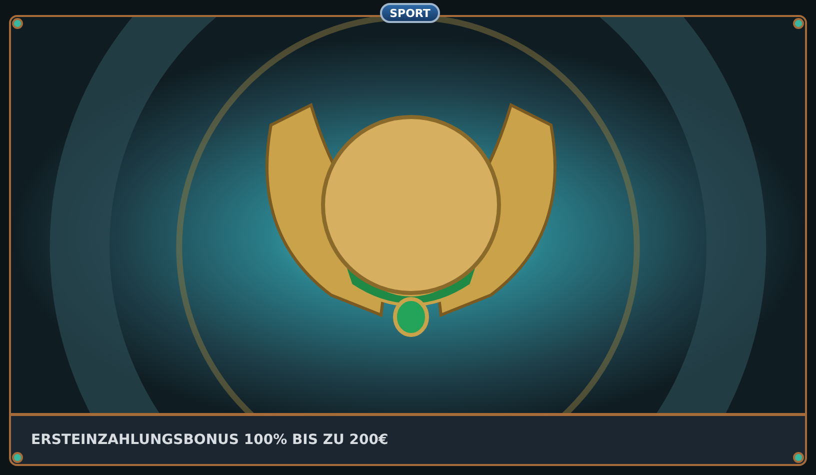  Describe the element at coordinates (410, 13) in the screenshot. I see `category-badge: SPORT` at that location.